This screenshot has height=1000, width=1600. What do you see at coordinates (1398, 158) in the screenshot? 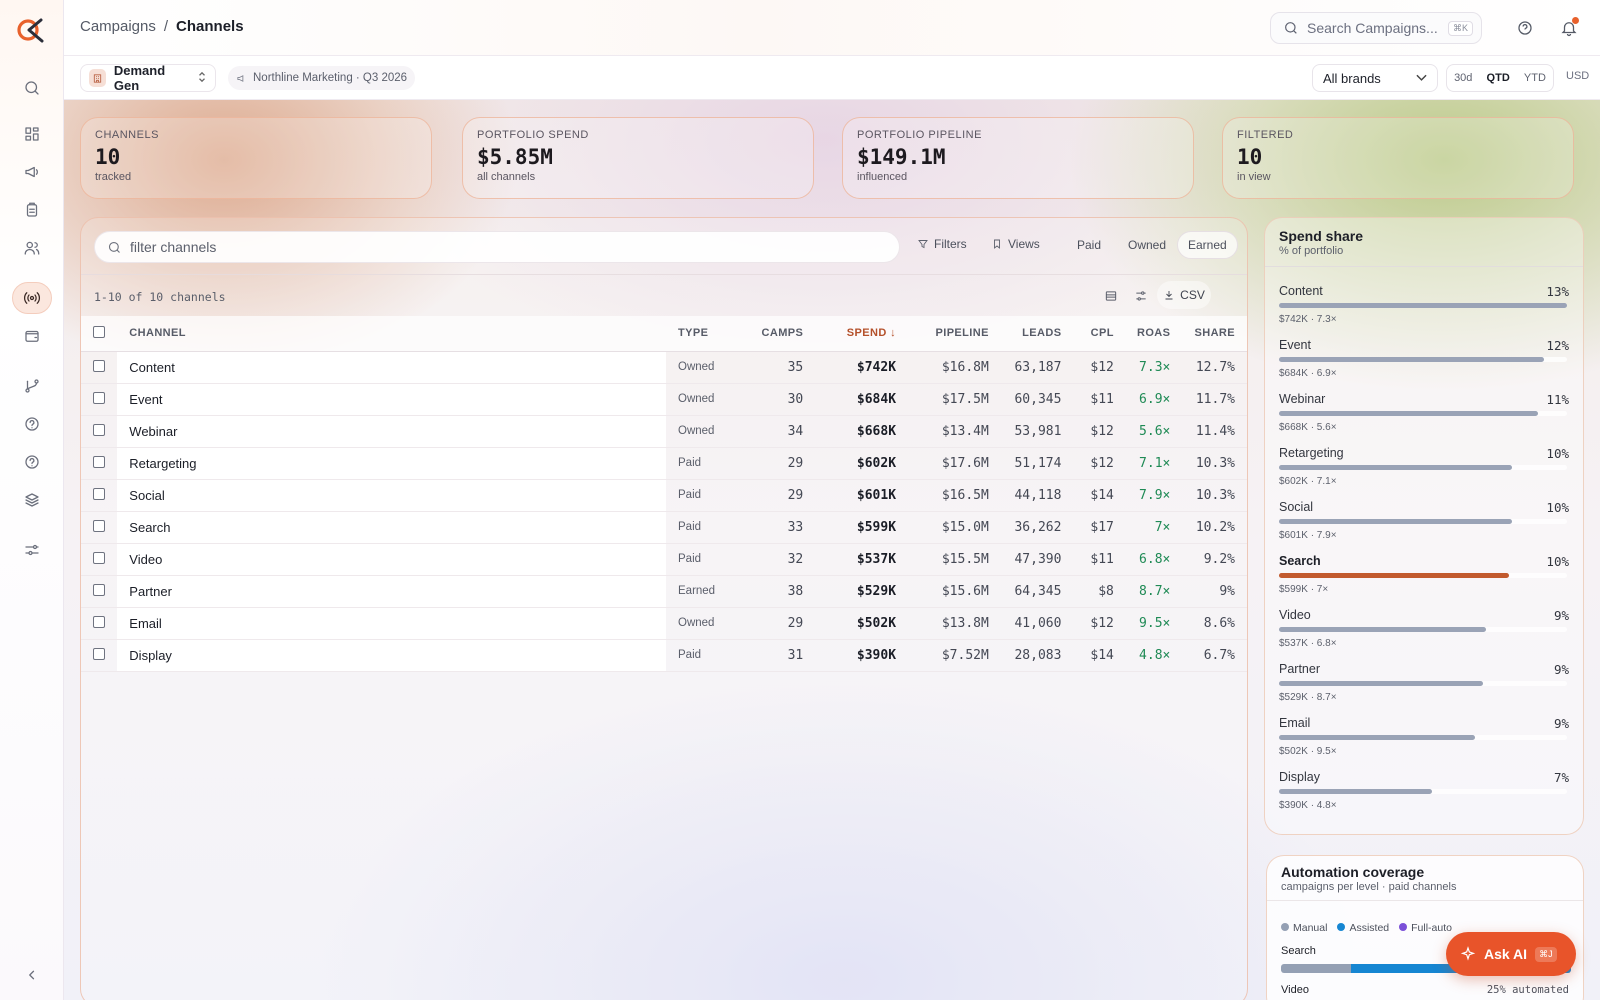
I see `kpi-filtered: FILTERED 10 in view` at bounding box center [1398, 158].